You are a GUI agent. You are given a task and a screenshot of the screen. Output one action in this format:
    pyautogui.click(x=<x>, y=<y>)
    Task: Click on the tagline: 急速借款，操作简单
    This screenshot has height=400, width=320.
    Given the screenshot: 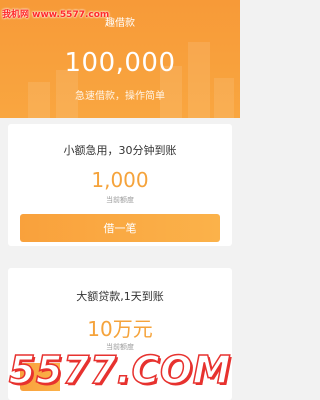 What is the action you would take?
    pyautogui.click(x=120, y=96)
    